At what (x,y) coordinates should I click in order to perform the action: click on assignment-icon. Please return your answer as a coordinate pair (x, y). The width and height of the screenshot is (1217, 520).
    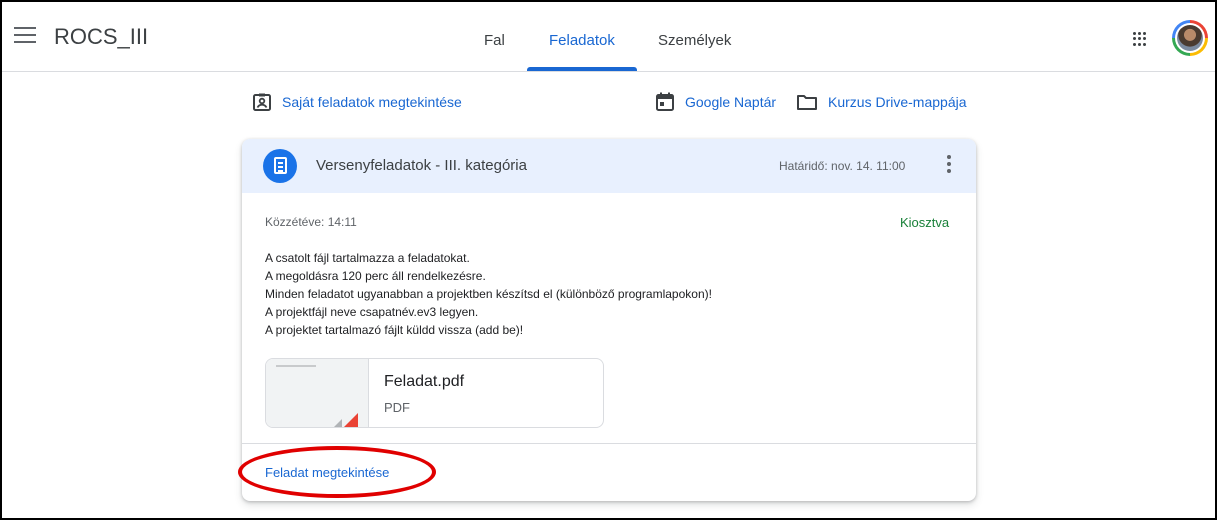
    Looking at the image, I should click on (280, 166).